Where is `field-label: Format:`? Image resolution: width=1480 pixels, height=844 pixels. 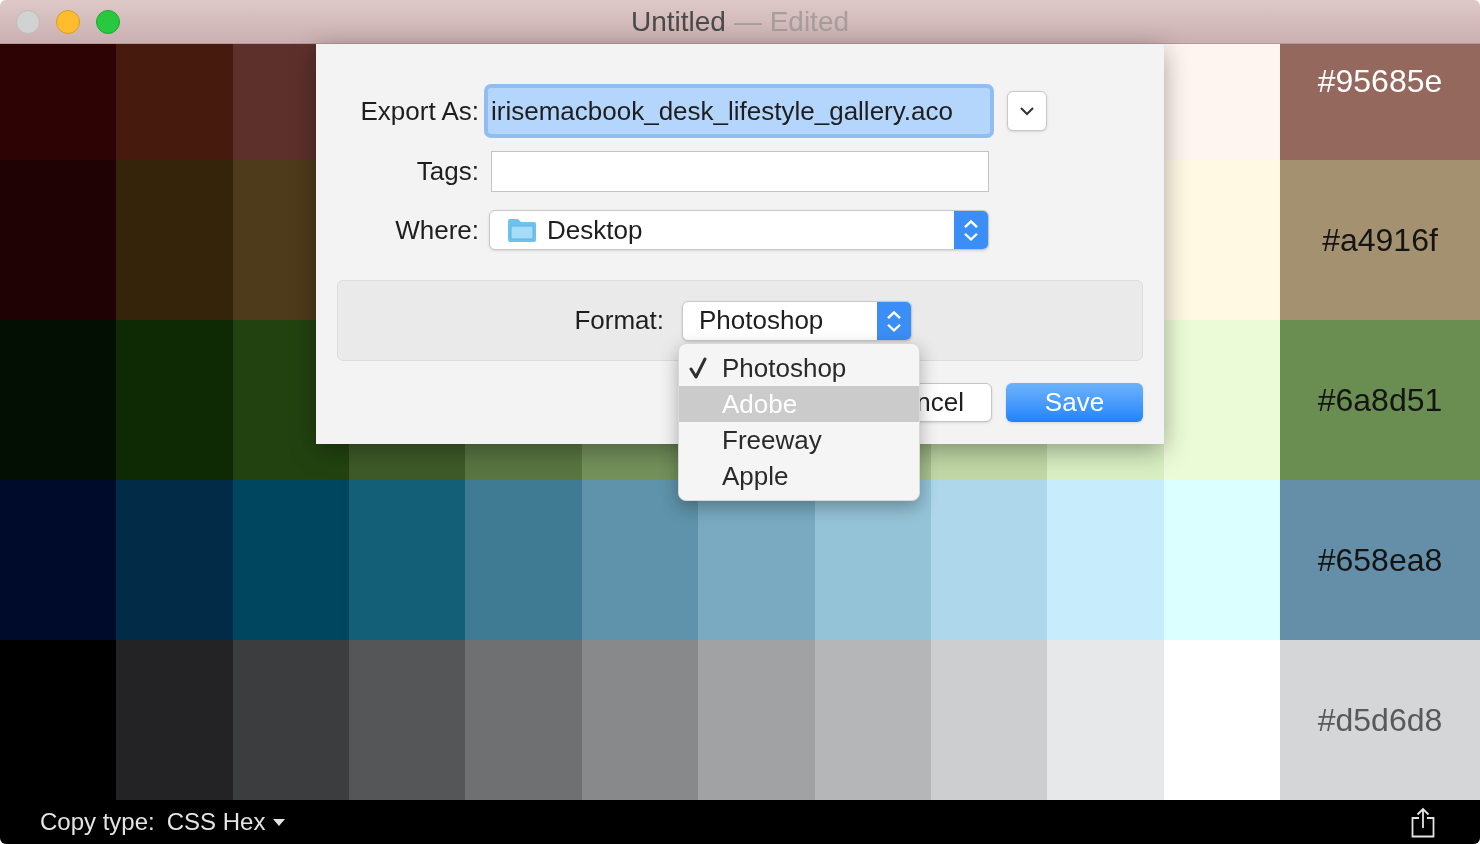 field-label: Format: is located at coordinates (619, 320).